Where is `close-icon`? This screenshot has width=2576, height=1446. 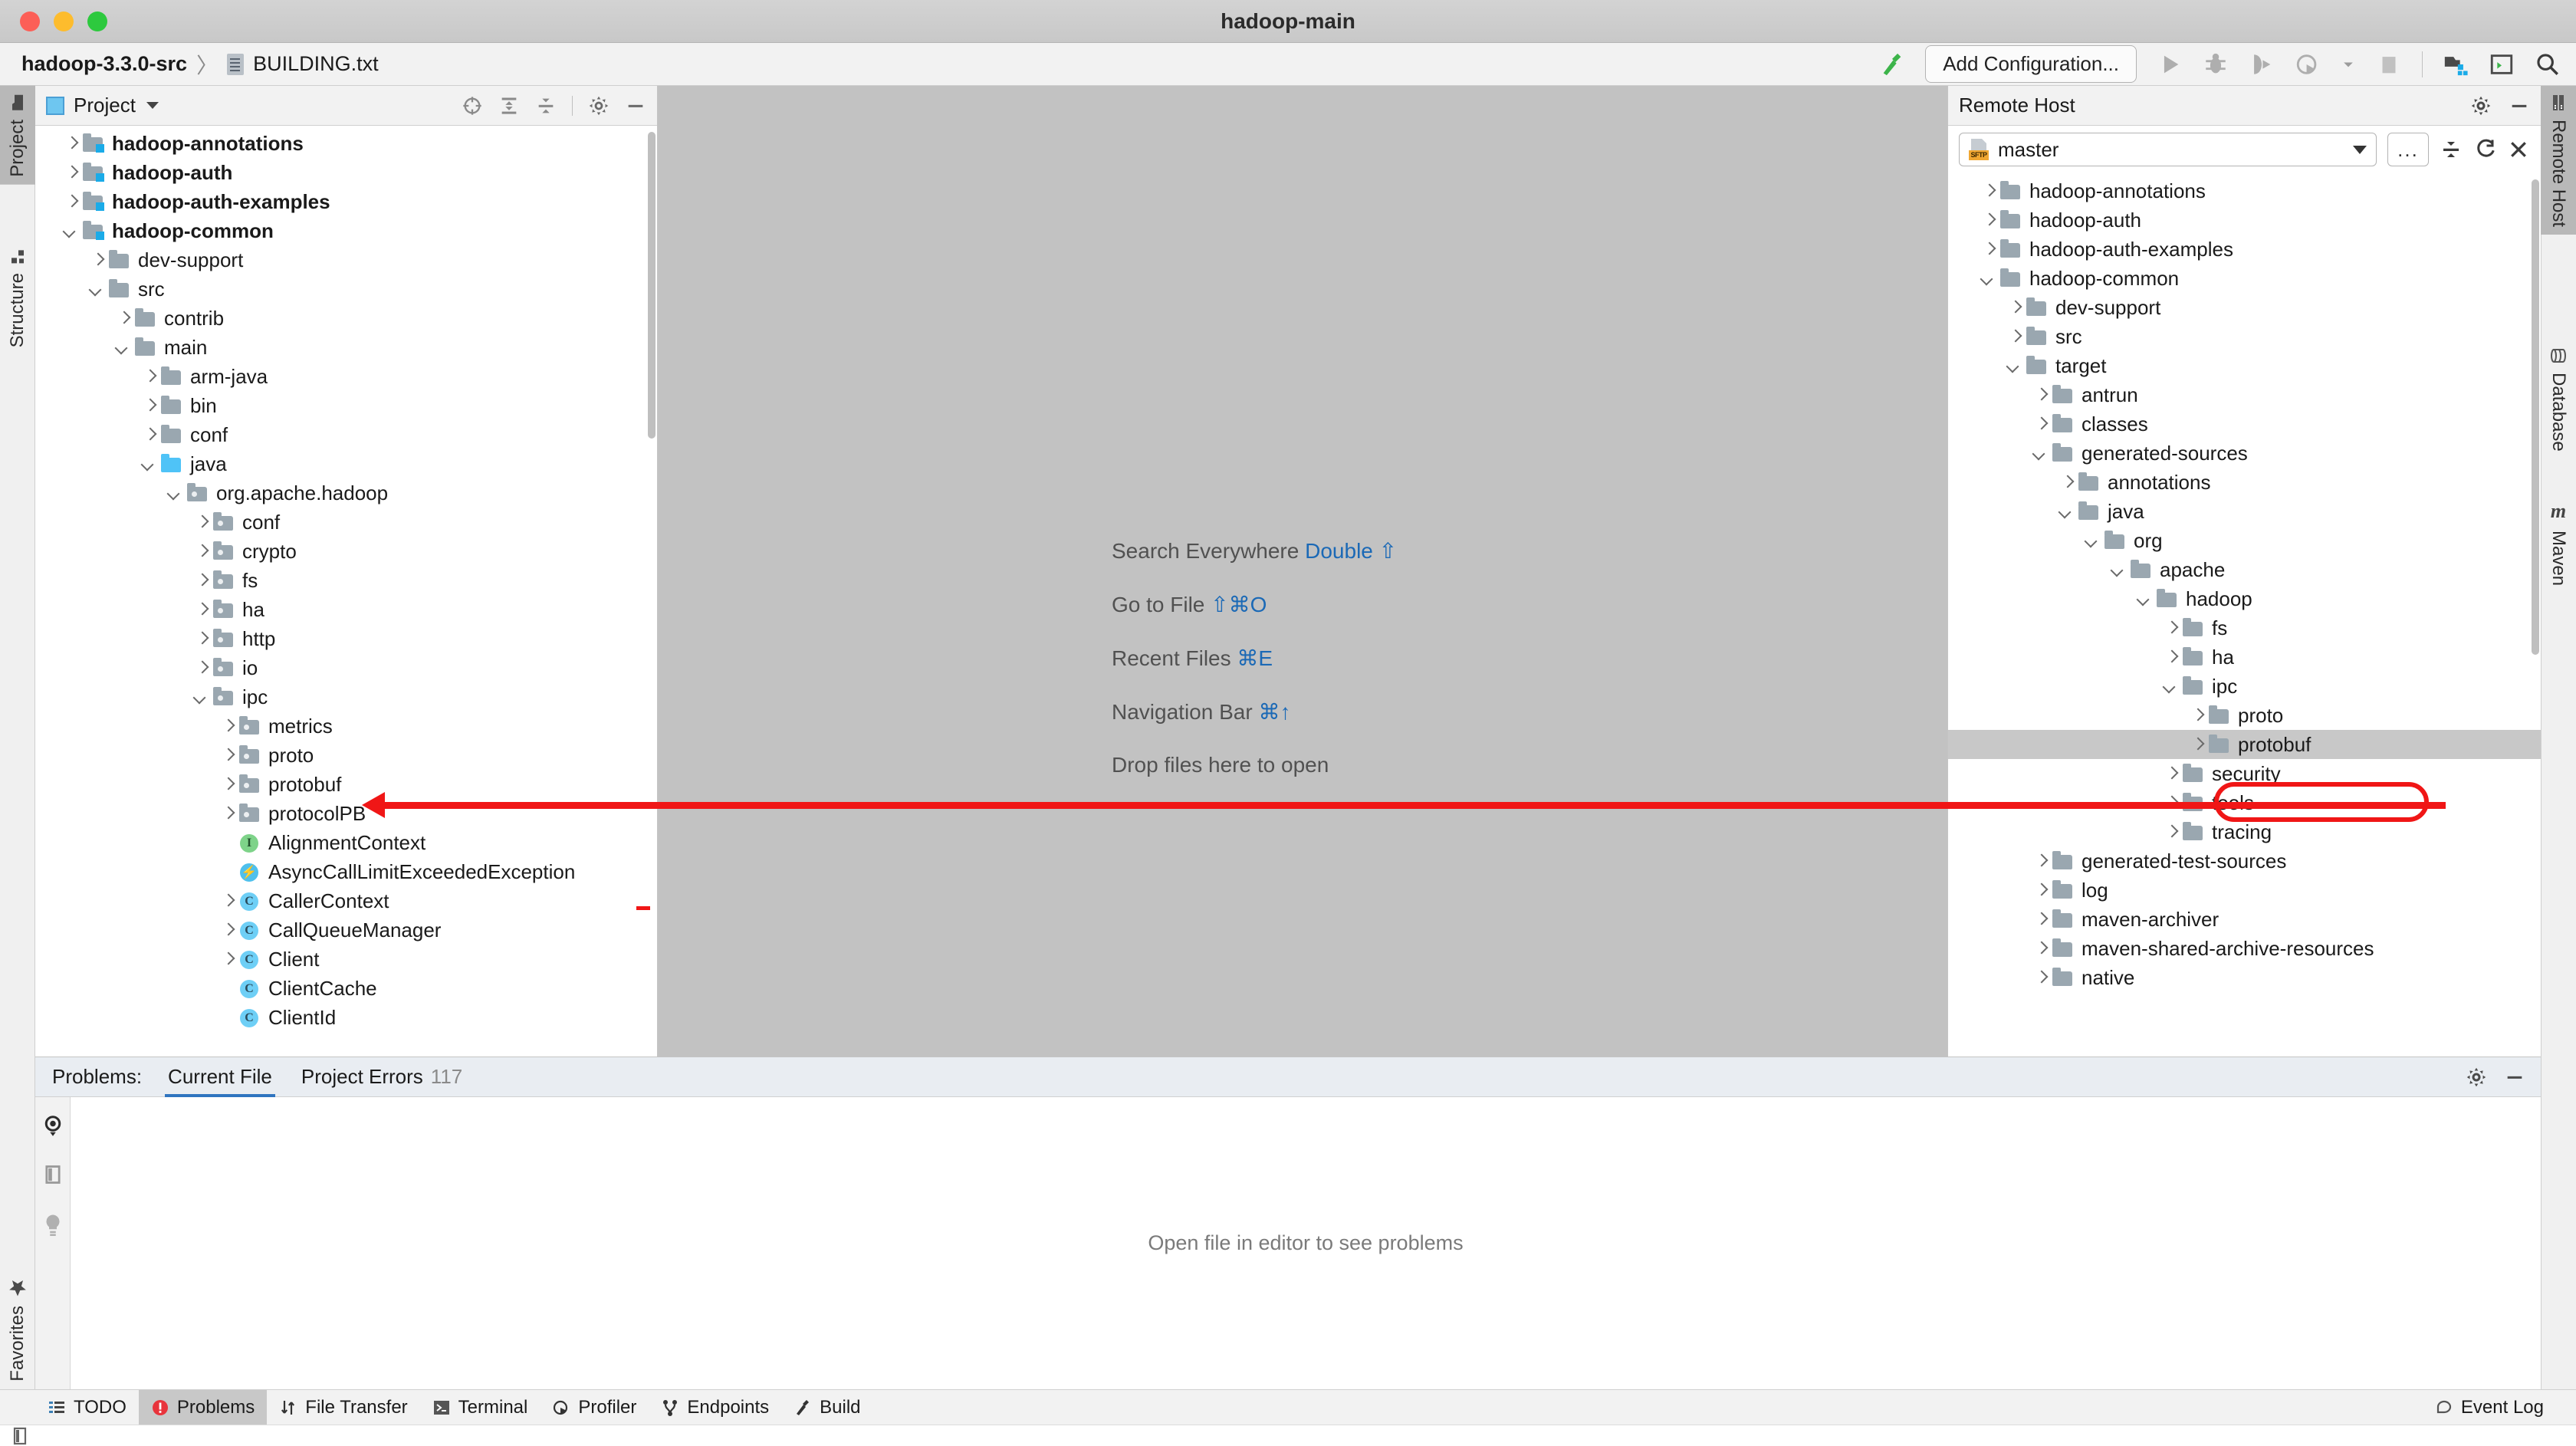 close-icon is located at coordinates (2518, 149).